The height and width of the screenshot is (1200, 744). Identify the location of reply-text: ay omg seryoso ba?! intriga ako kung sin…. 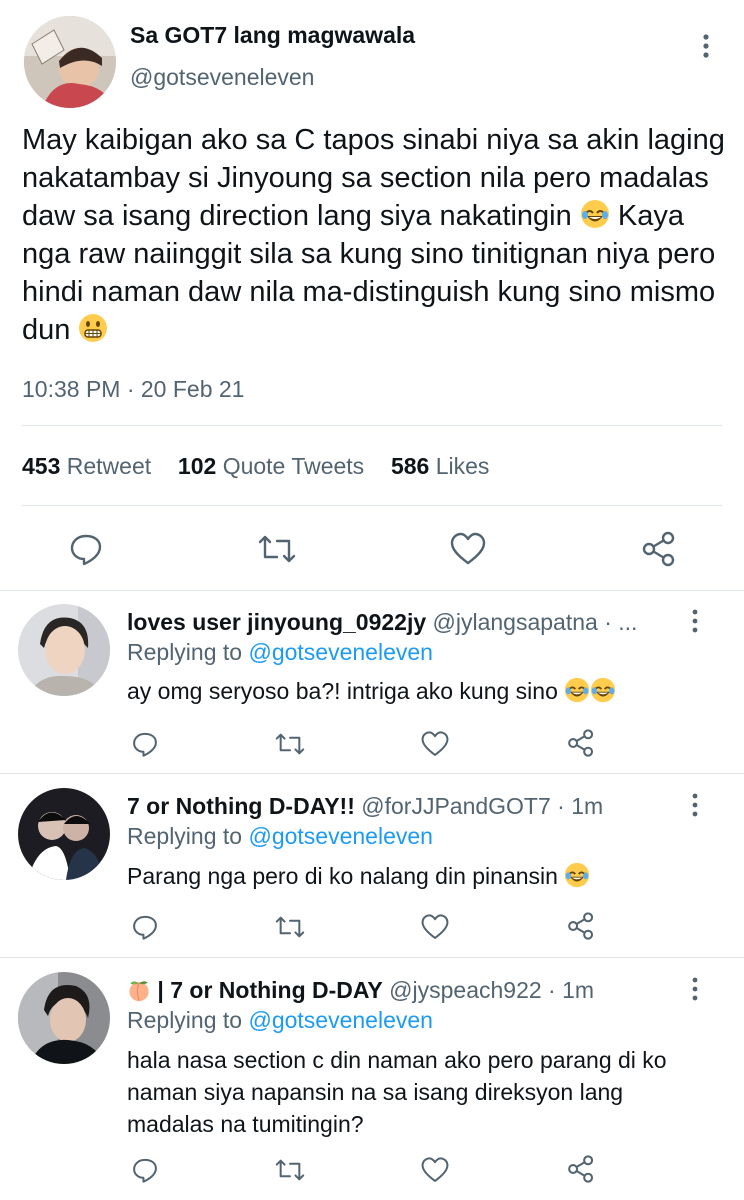
(371, 691).